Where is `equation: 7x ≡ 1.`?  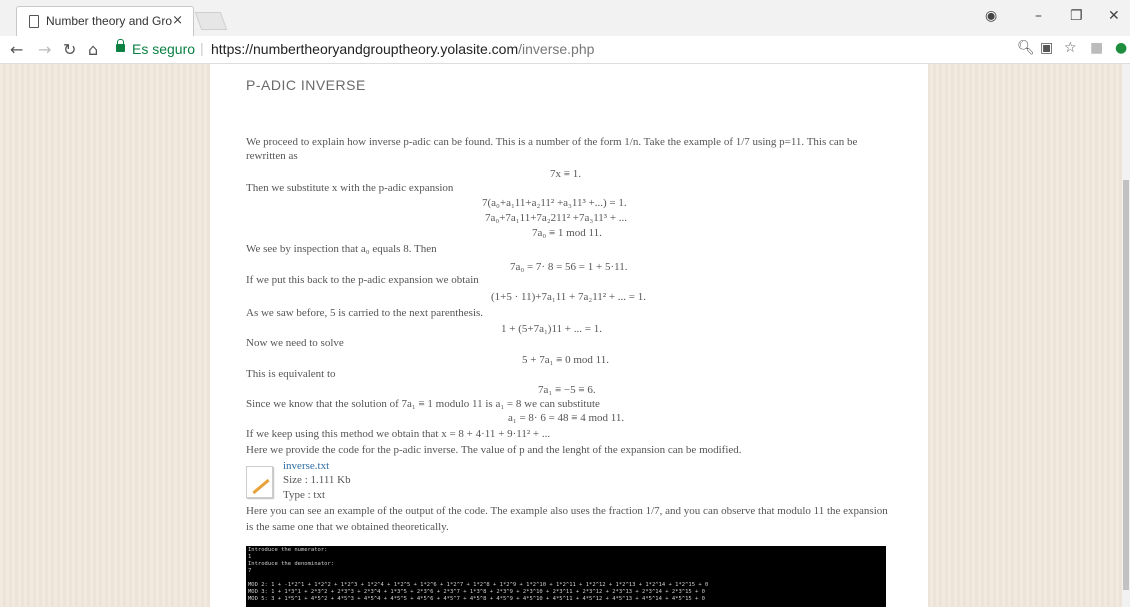
equation: 7x ≡ 1. is located at coordinates (565, 174).